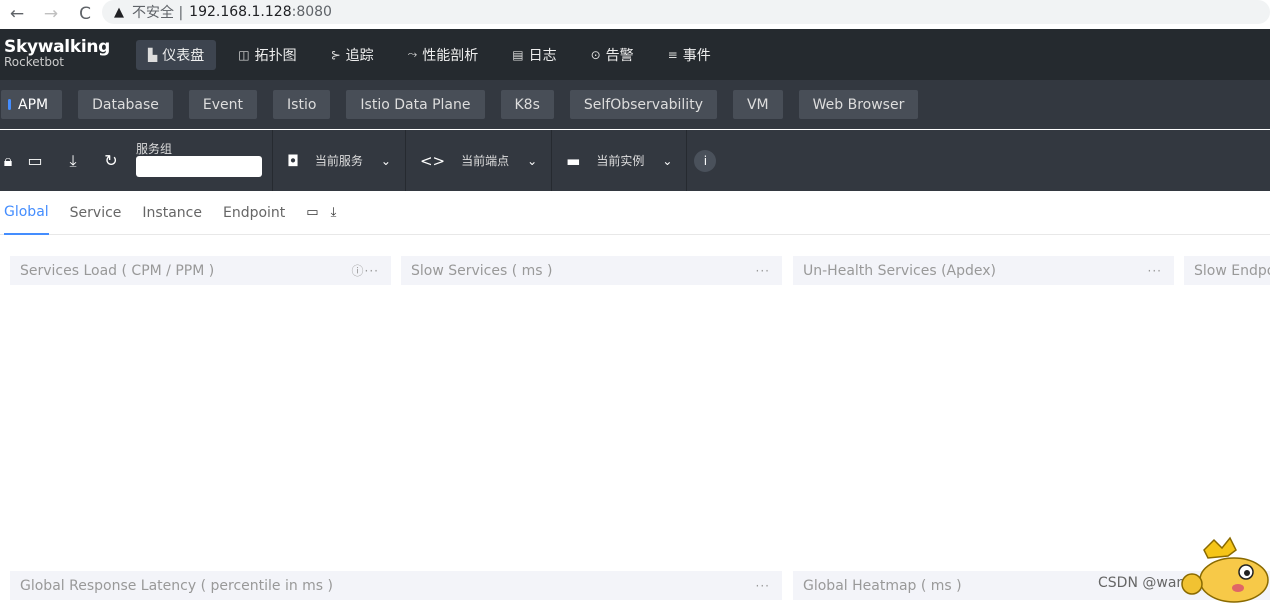  I want to click on nav-item-trace: ⊱ 追踪, so click(352, 55).